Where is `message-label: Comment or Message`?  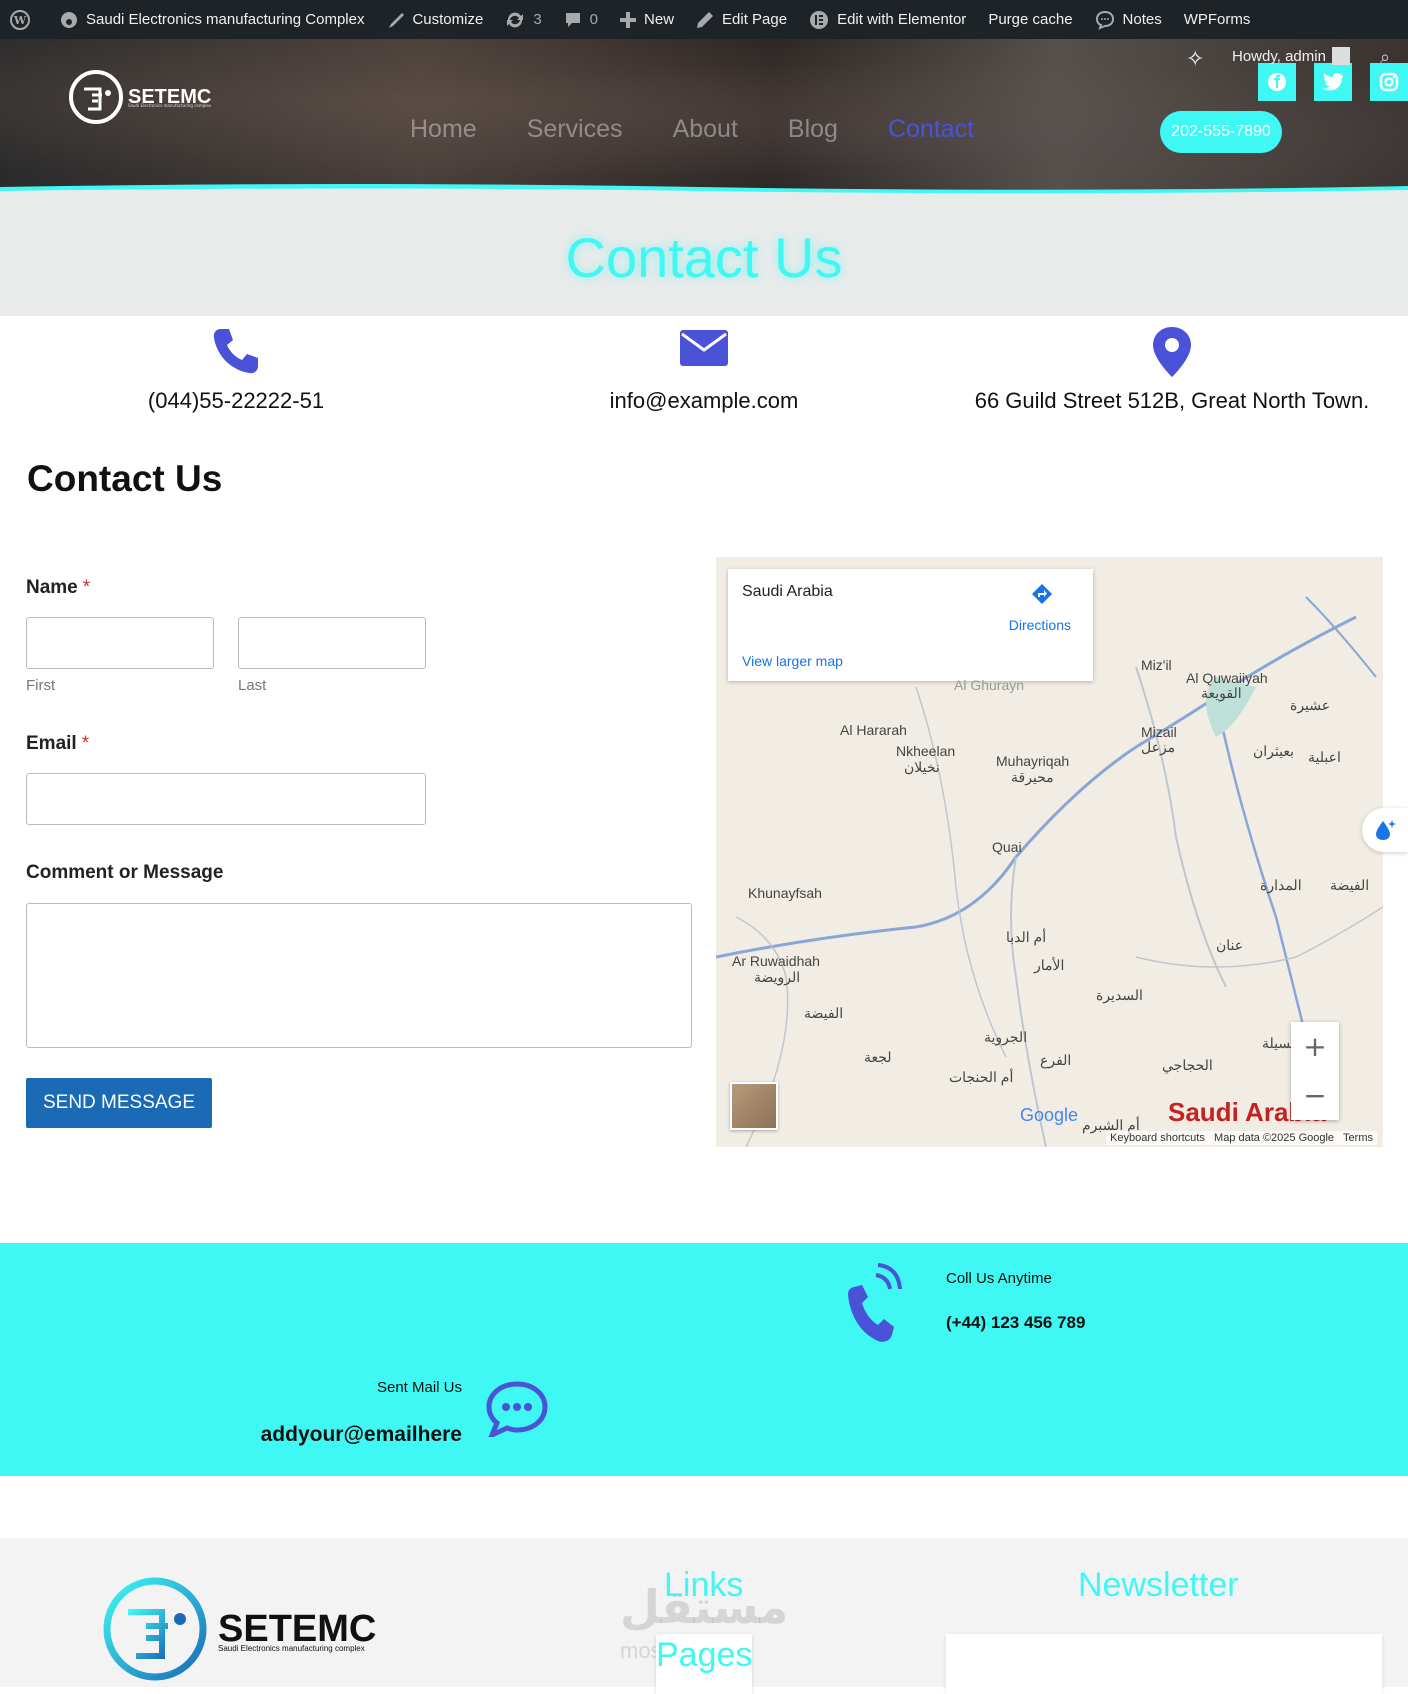 message-label: Comment or Message is located at coordinates (125, 872).